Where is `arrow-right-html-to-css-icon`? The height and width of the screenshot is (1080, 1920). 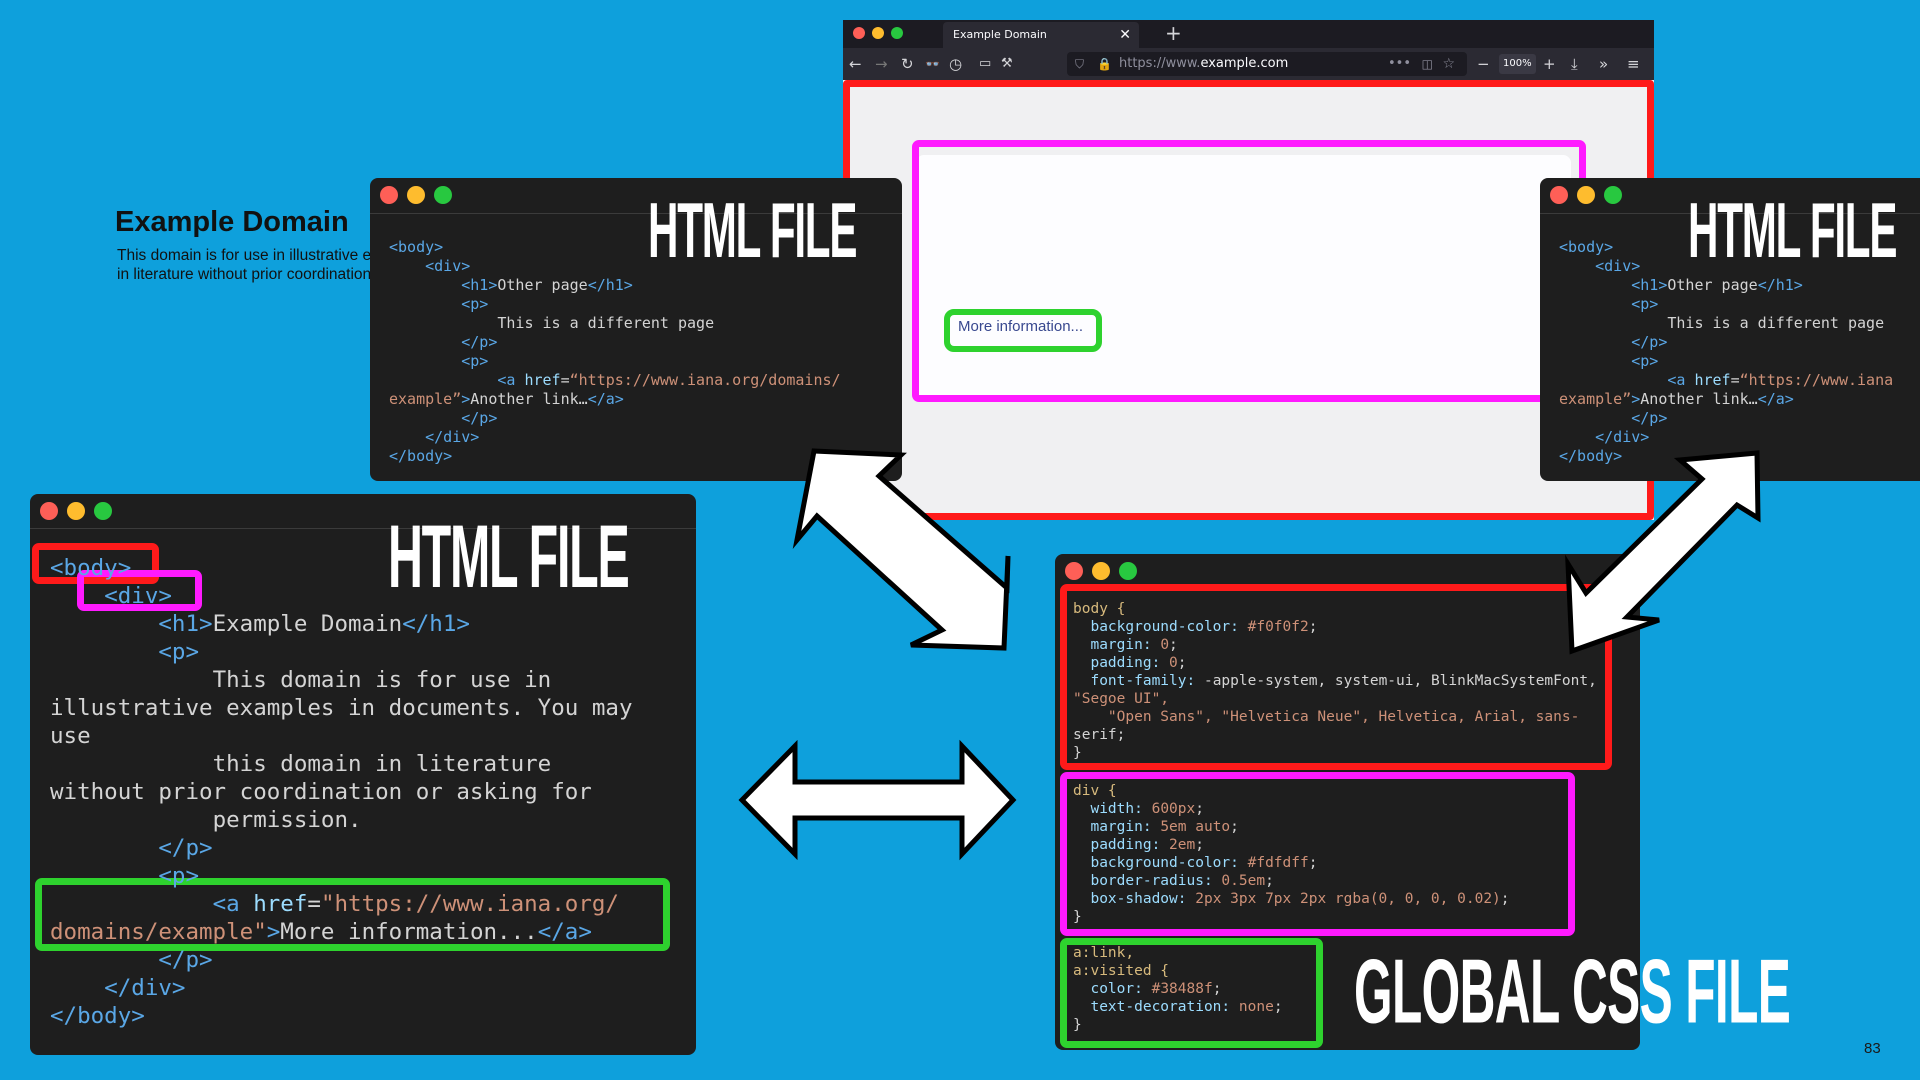
arrow-right-html-to-css-icon is located at coordinates (1663, 552).